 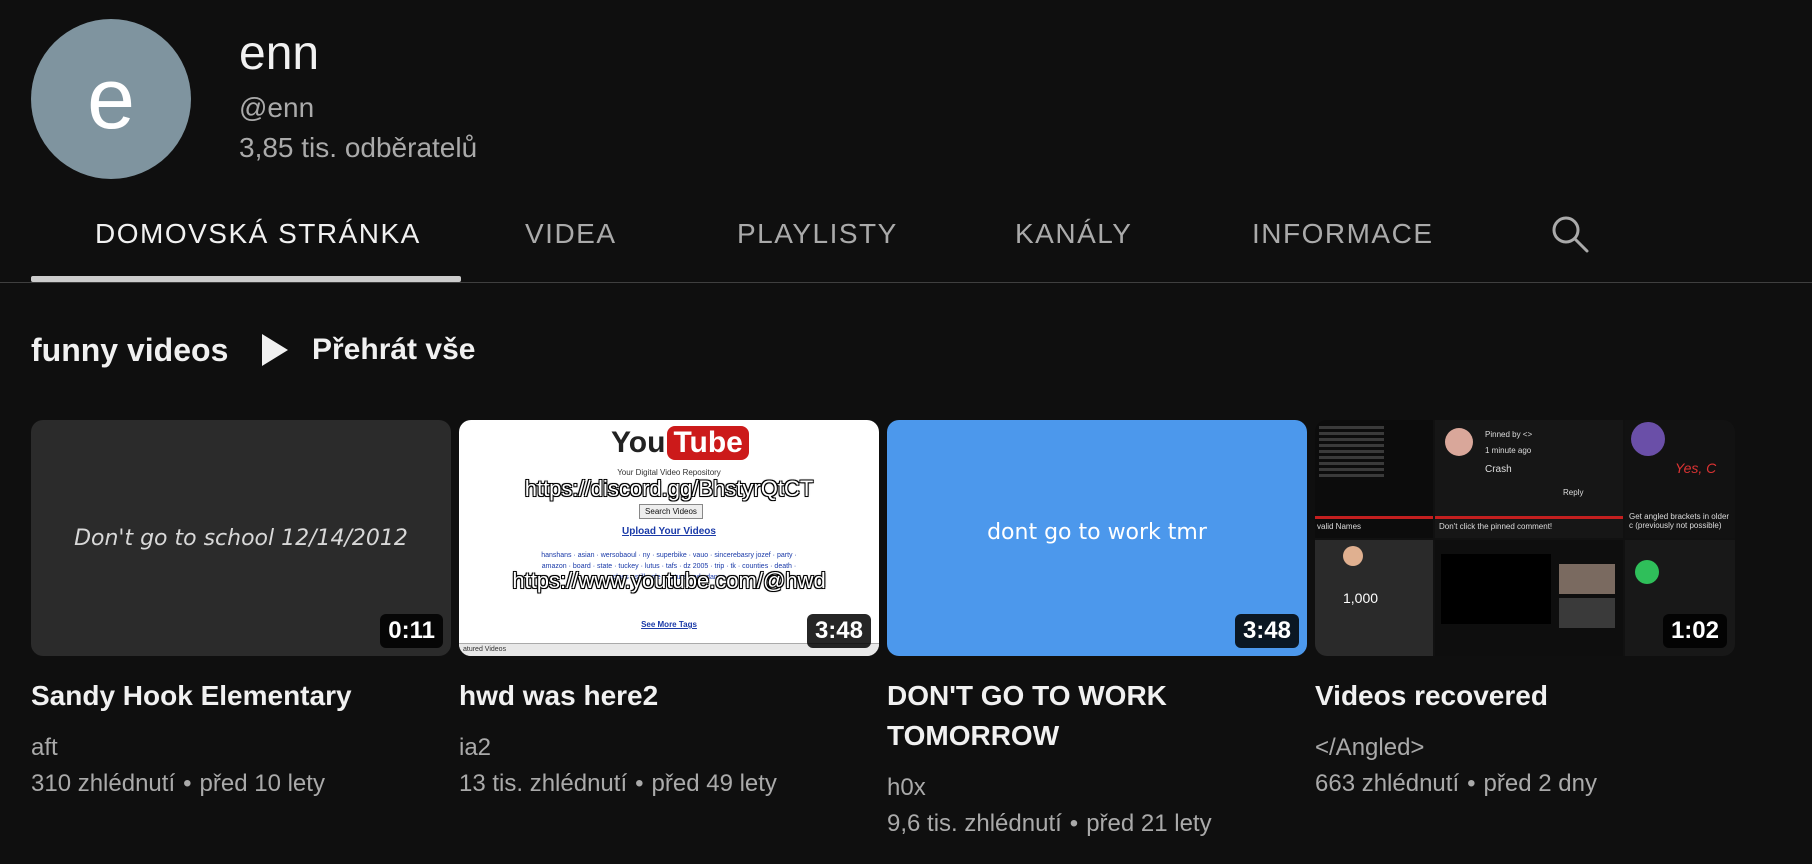 What do you see at coordinates (1498, 469) in the screenshot?
I see `collage-comment: Crash` at bounding box center [1498, 469].